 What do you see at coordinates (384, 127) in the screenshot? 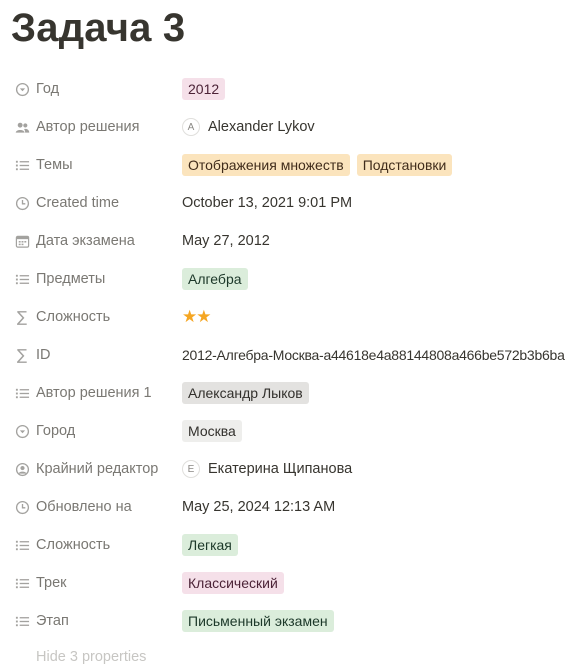
I see `property-value-solution-author: A Alexander Lykov` at bounding box center [384, 127].